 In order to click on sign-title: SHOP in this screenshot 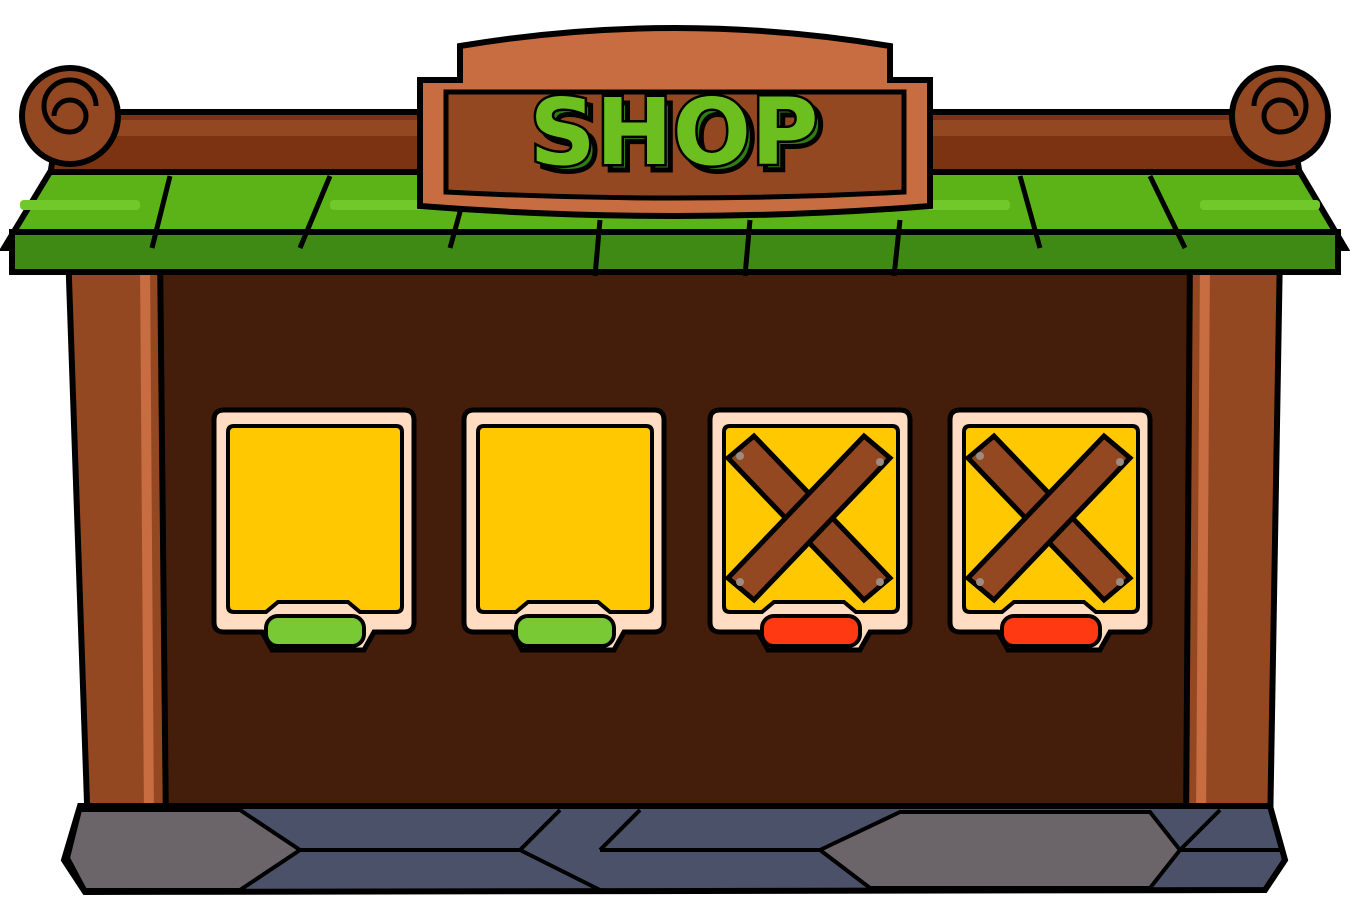, I will do `click(674, 132)`.